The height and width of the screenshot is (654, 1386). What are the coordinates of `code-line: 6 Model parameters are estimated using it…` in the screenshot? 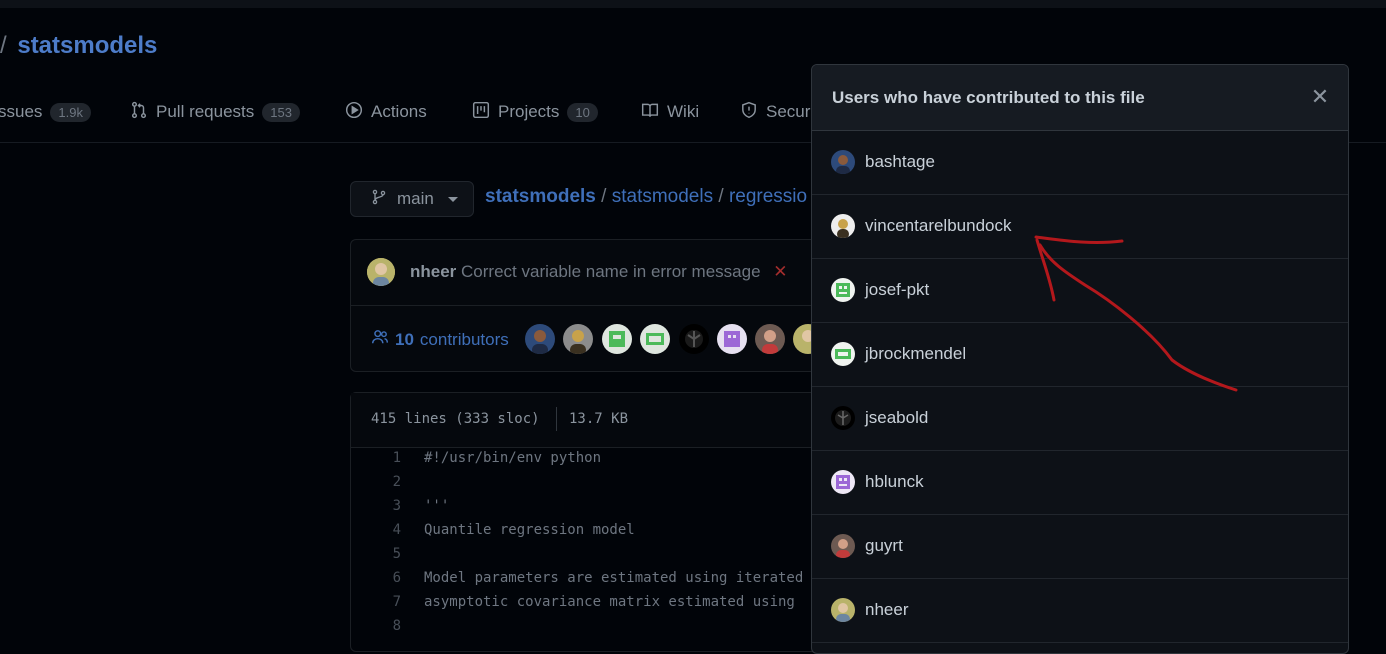 It's located at (585, 582).